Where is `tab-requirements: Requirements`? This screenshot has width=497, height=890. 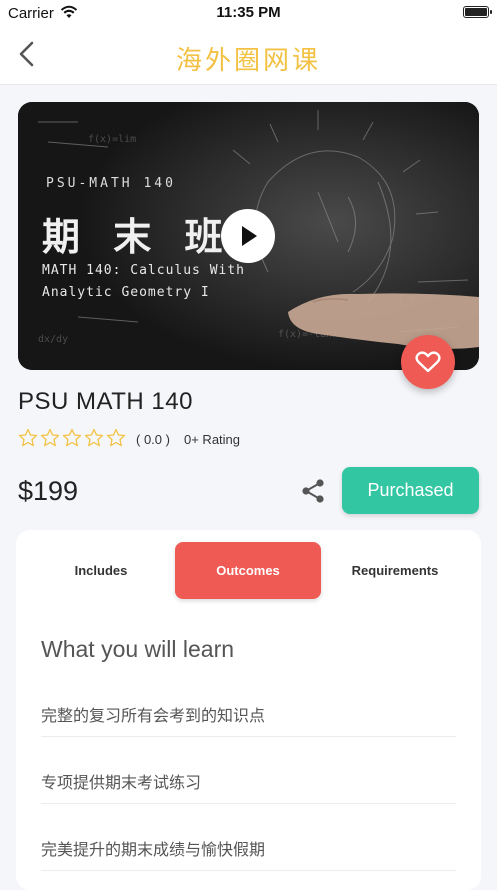 tab-requirements: Requirements is located at coordinates (395, 570).